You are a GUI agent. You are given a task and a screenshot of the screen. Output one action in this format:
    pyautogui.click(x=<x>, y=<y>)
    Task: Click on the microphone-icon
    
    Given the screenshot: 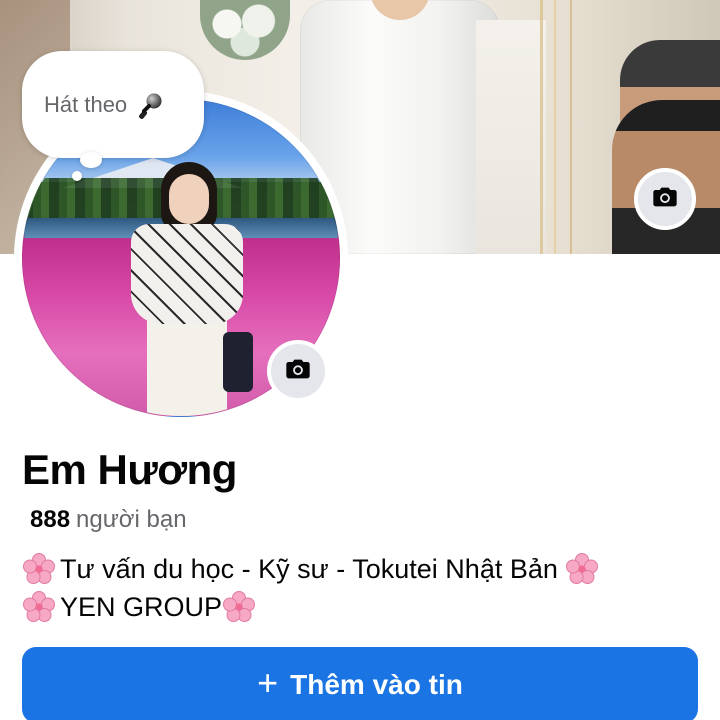 What is the action you would take?
    pyautogui.click(x=150, y=105)
    